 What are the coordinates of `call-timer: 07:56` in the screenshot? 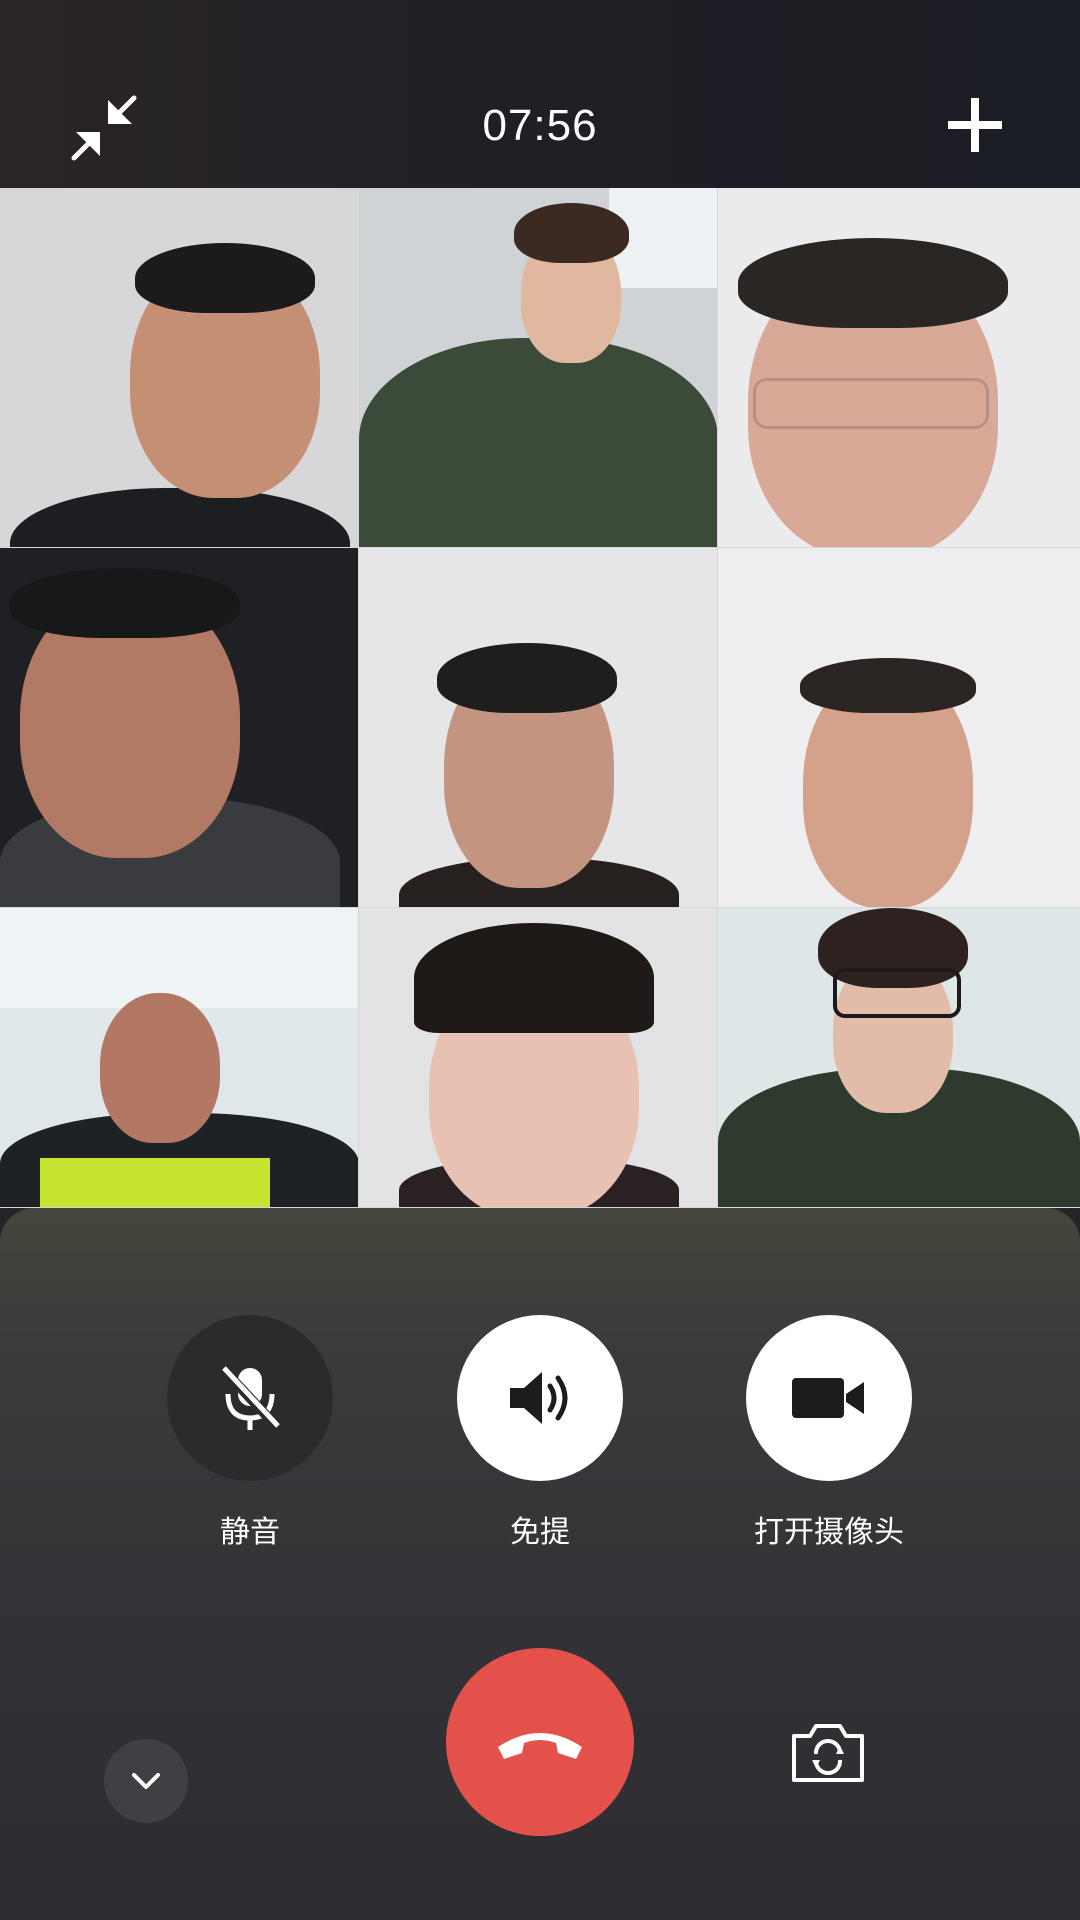 It's located at (540, 125).